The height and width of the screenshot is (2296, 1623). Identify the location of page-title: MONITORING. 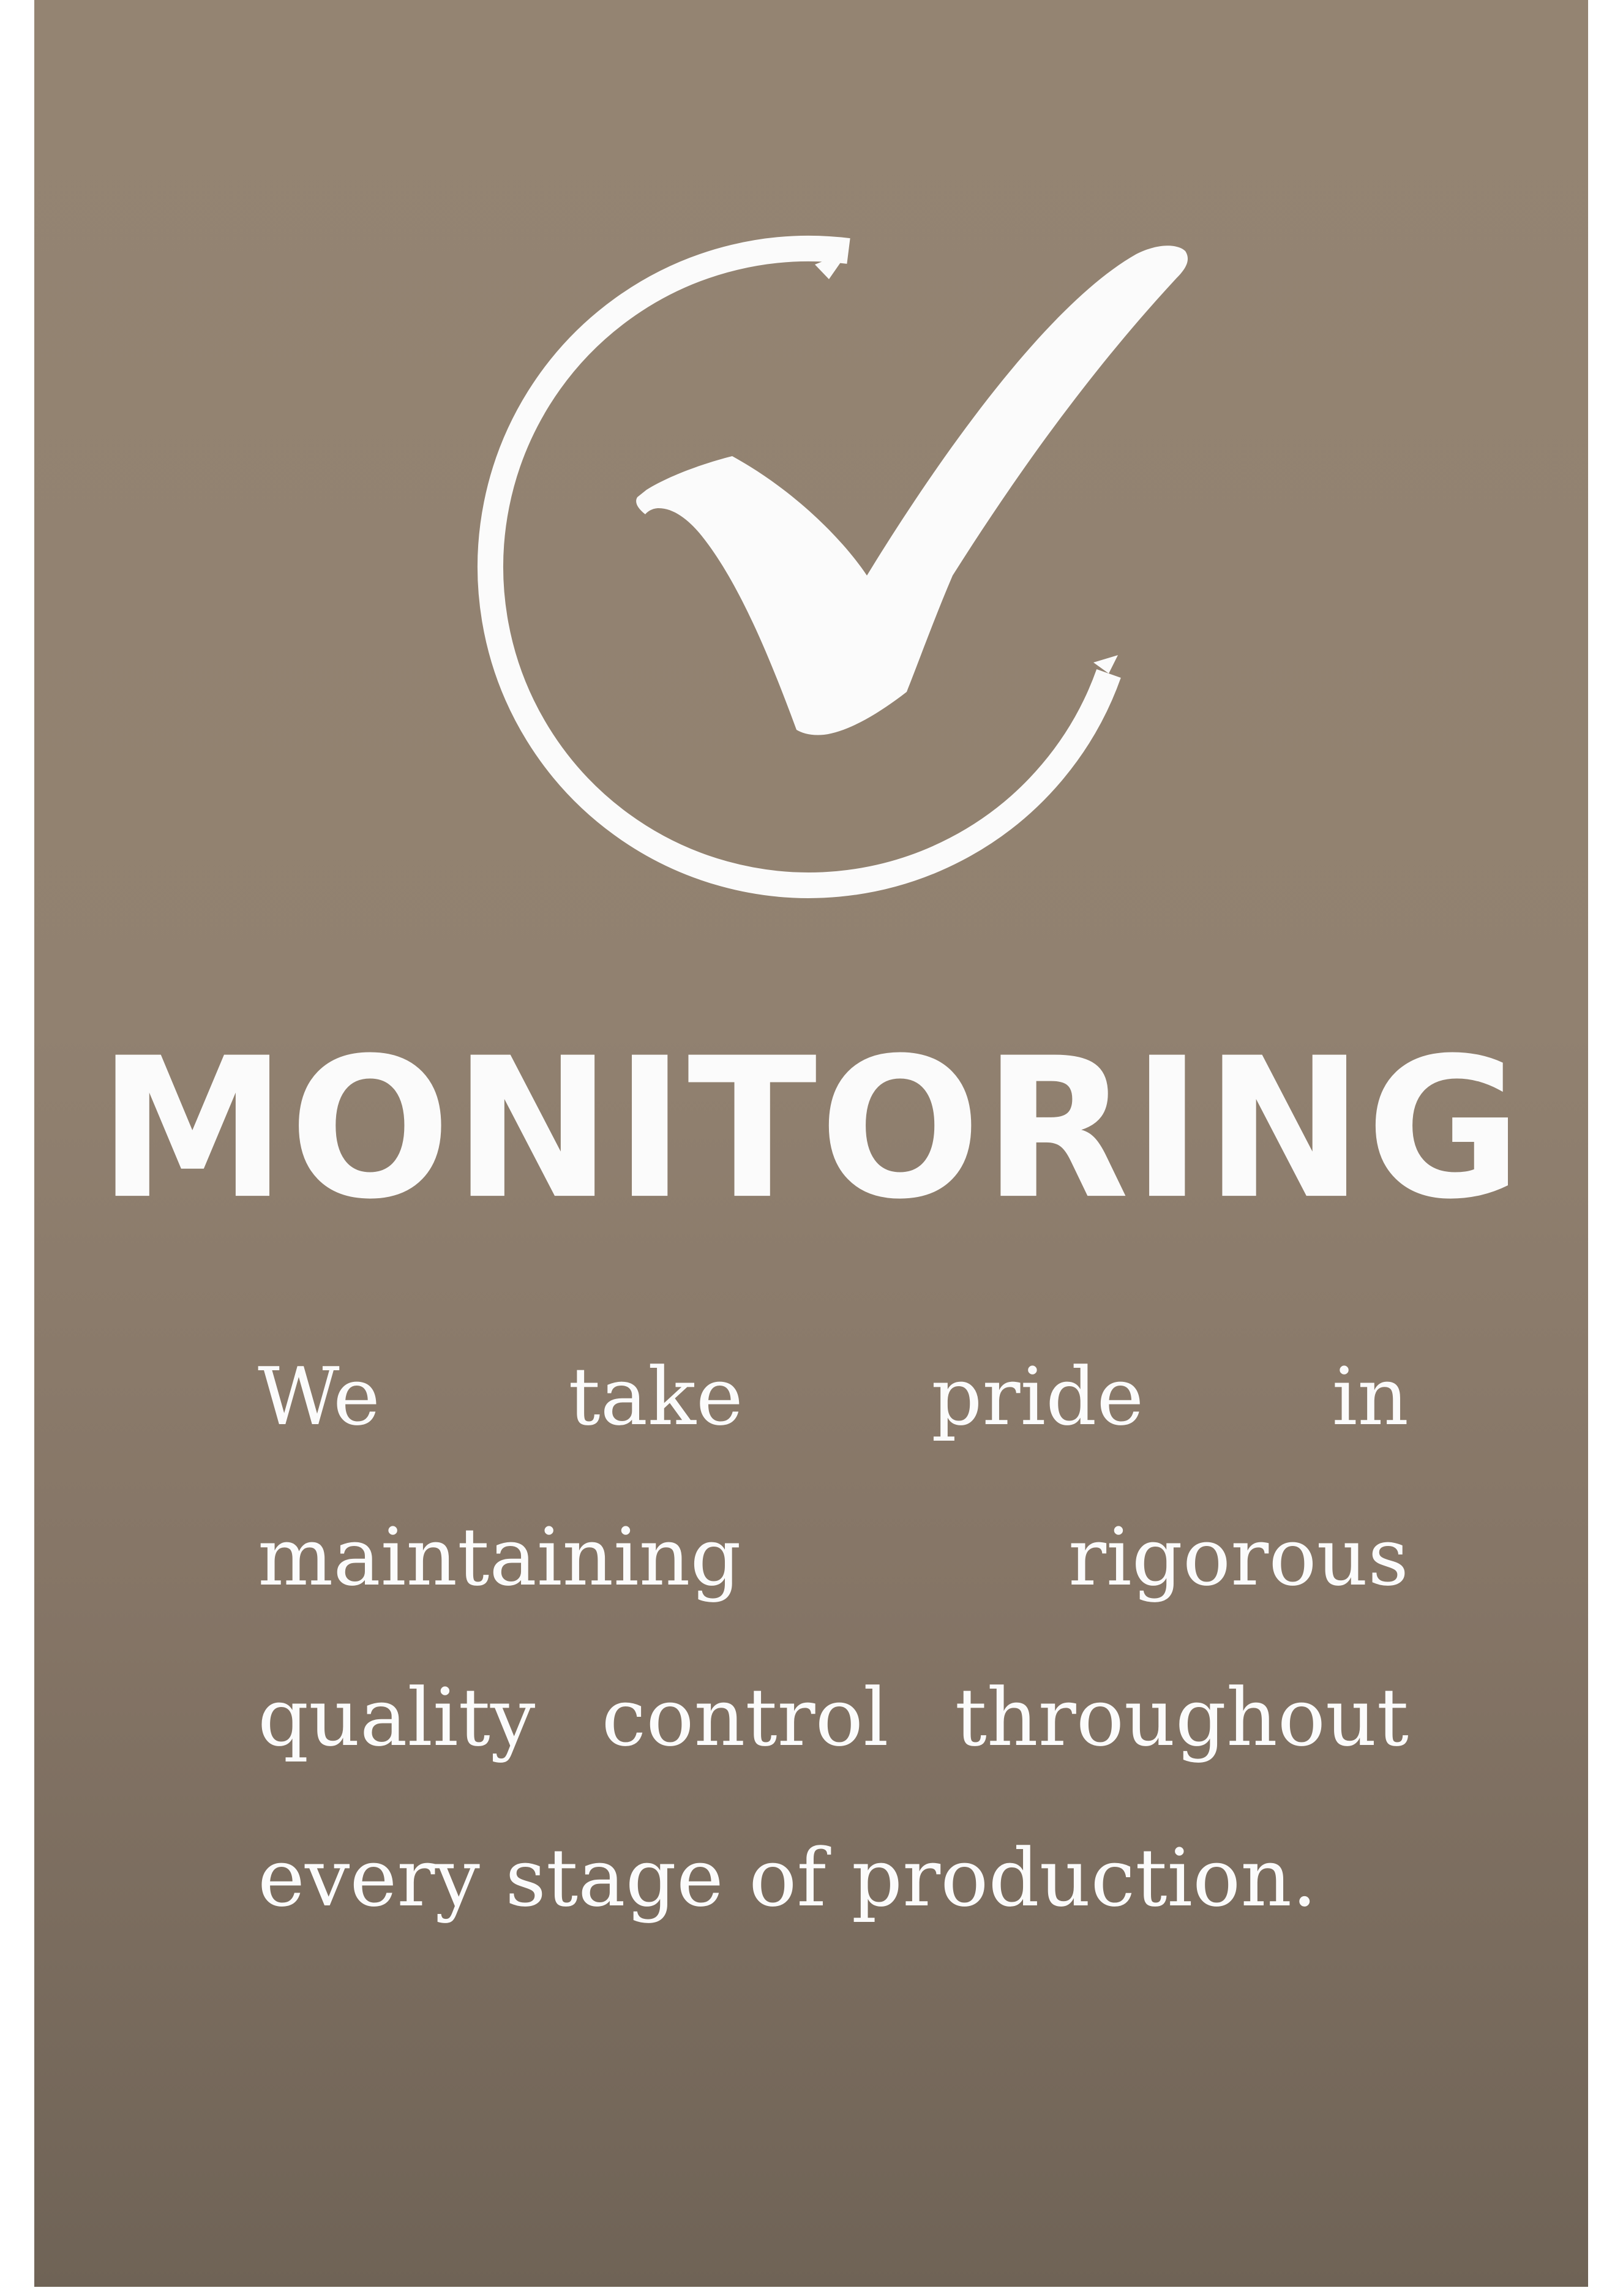
(811, 1129).